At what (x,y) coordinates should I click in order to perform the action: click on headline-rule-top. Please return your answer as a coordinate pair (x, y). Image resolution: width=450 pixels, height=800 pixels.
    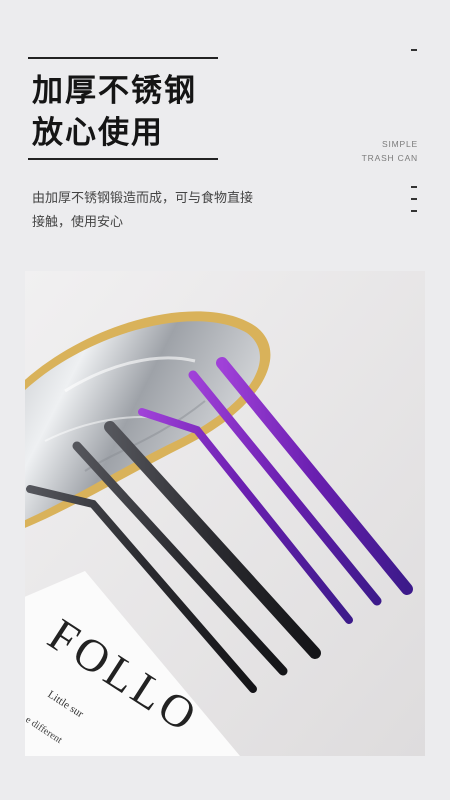
    Looking at the image, I should click on (123, 58).